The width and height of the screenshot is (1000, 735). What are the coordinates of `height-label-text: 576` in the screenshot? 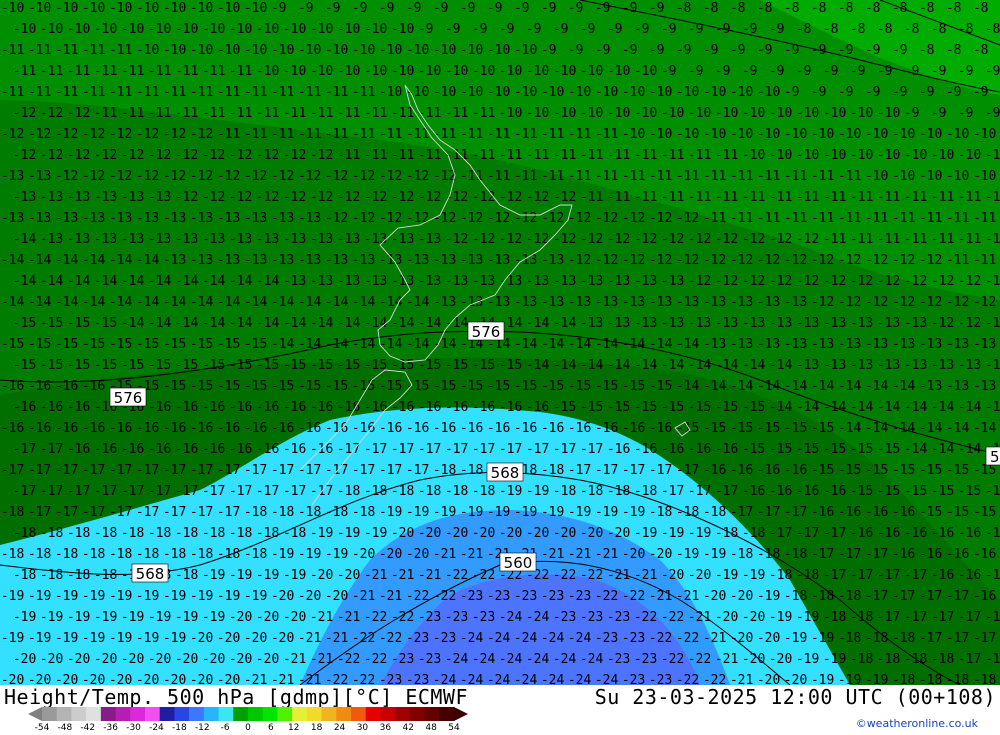 It's located at (128, 398).